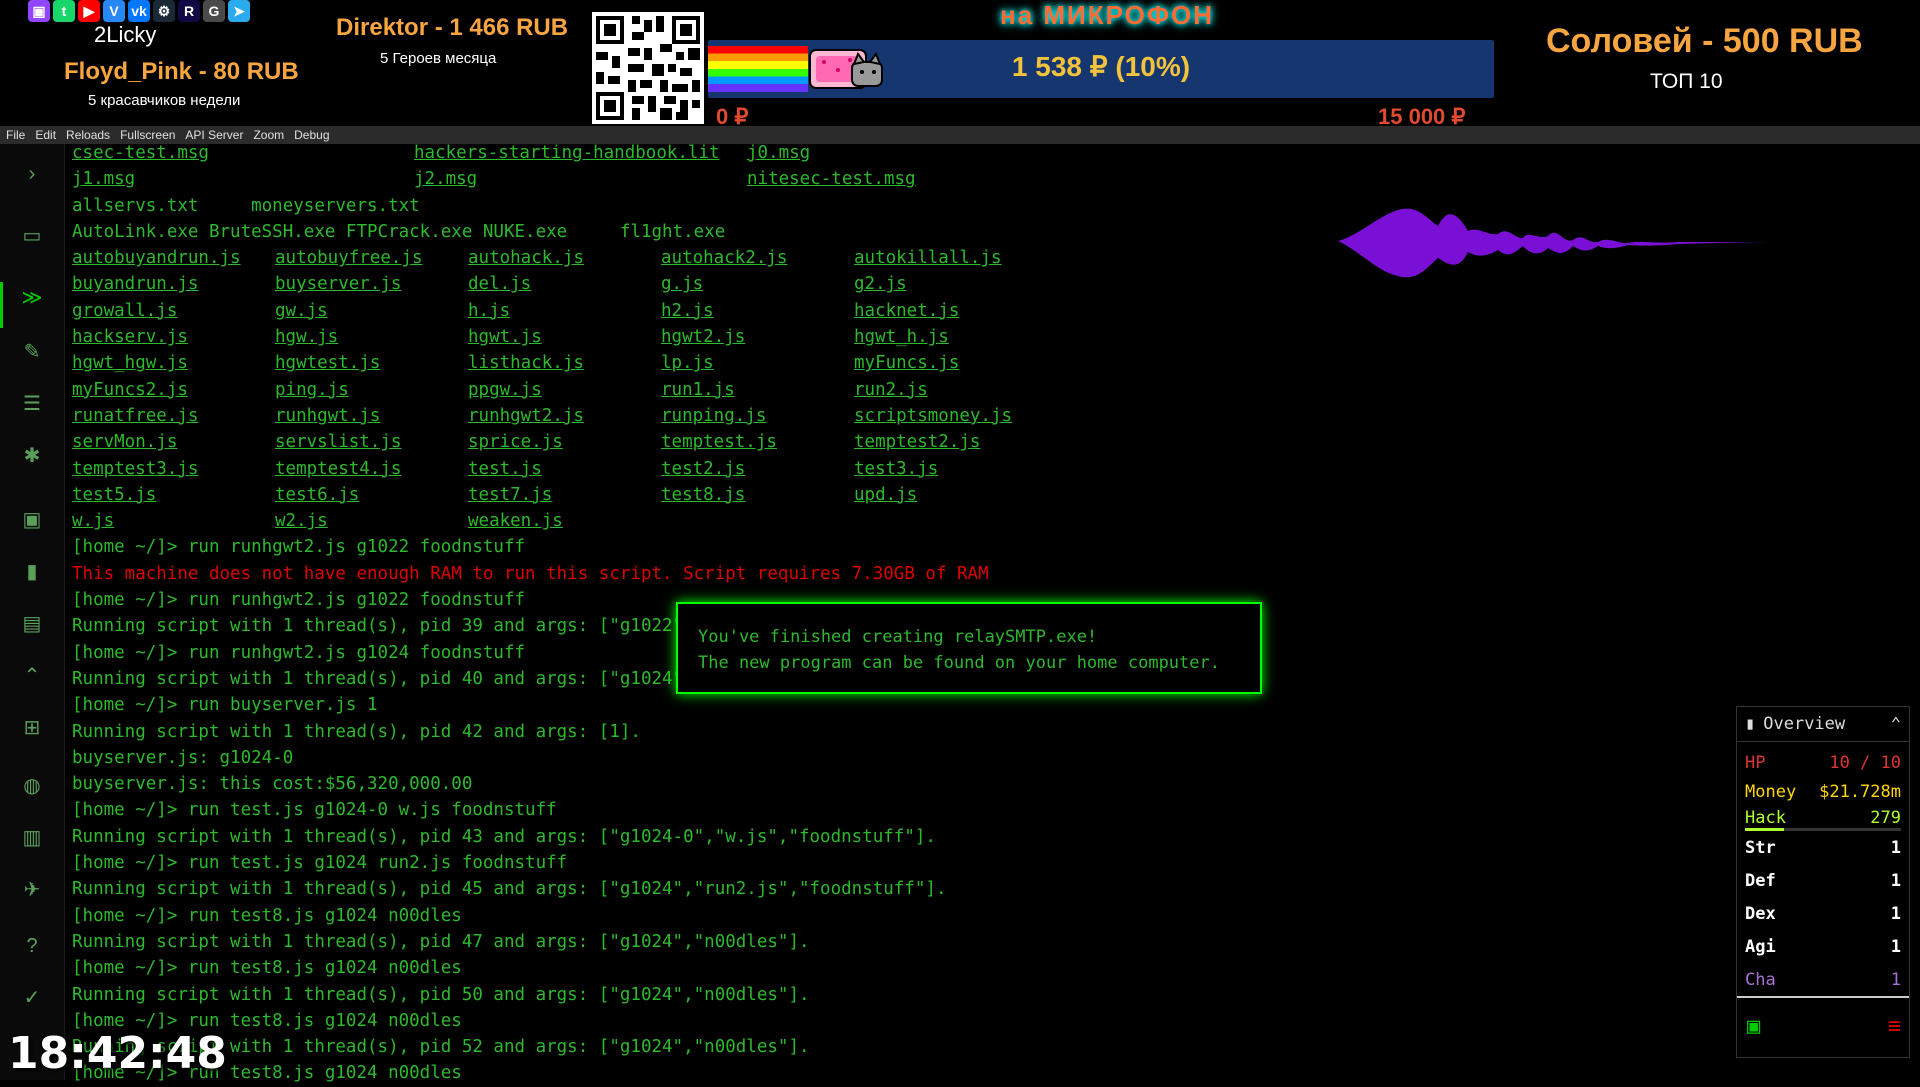  What do you see at coordinates (954, 469) in the screenshot?
I see `file-link: test3.js` at bounding box center [954, 469].